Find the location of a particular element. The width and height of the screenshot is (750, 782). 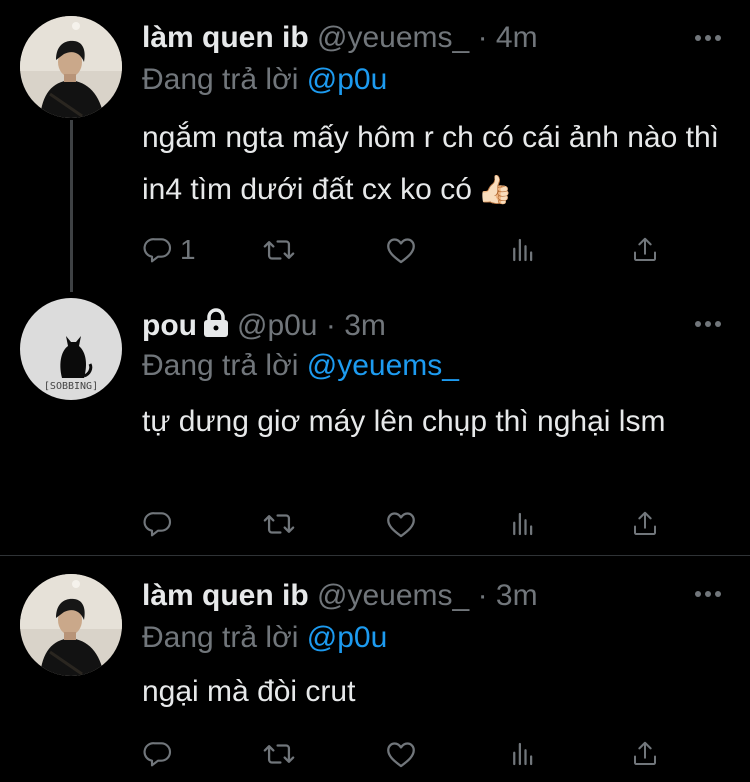

avatar: [SOBBING] is located at coordinates (71, 349).